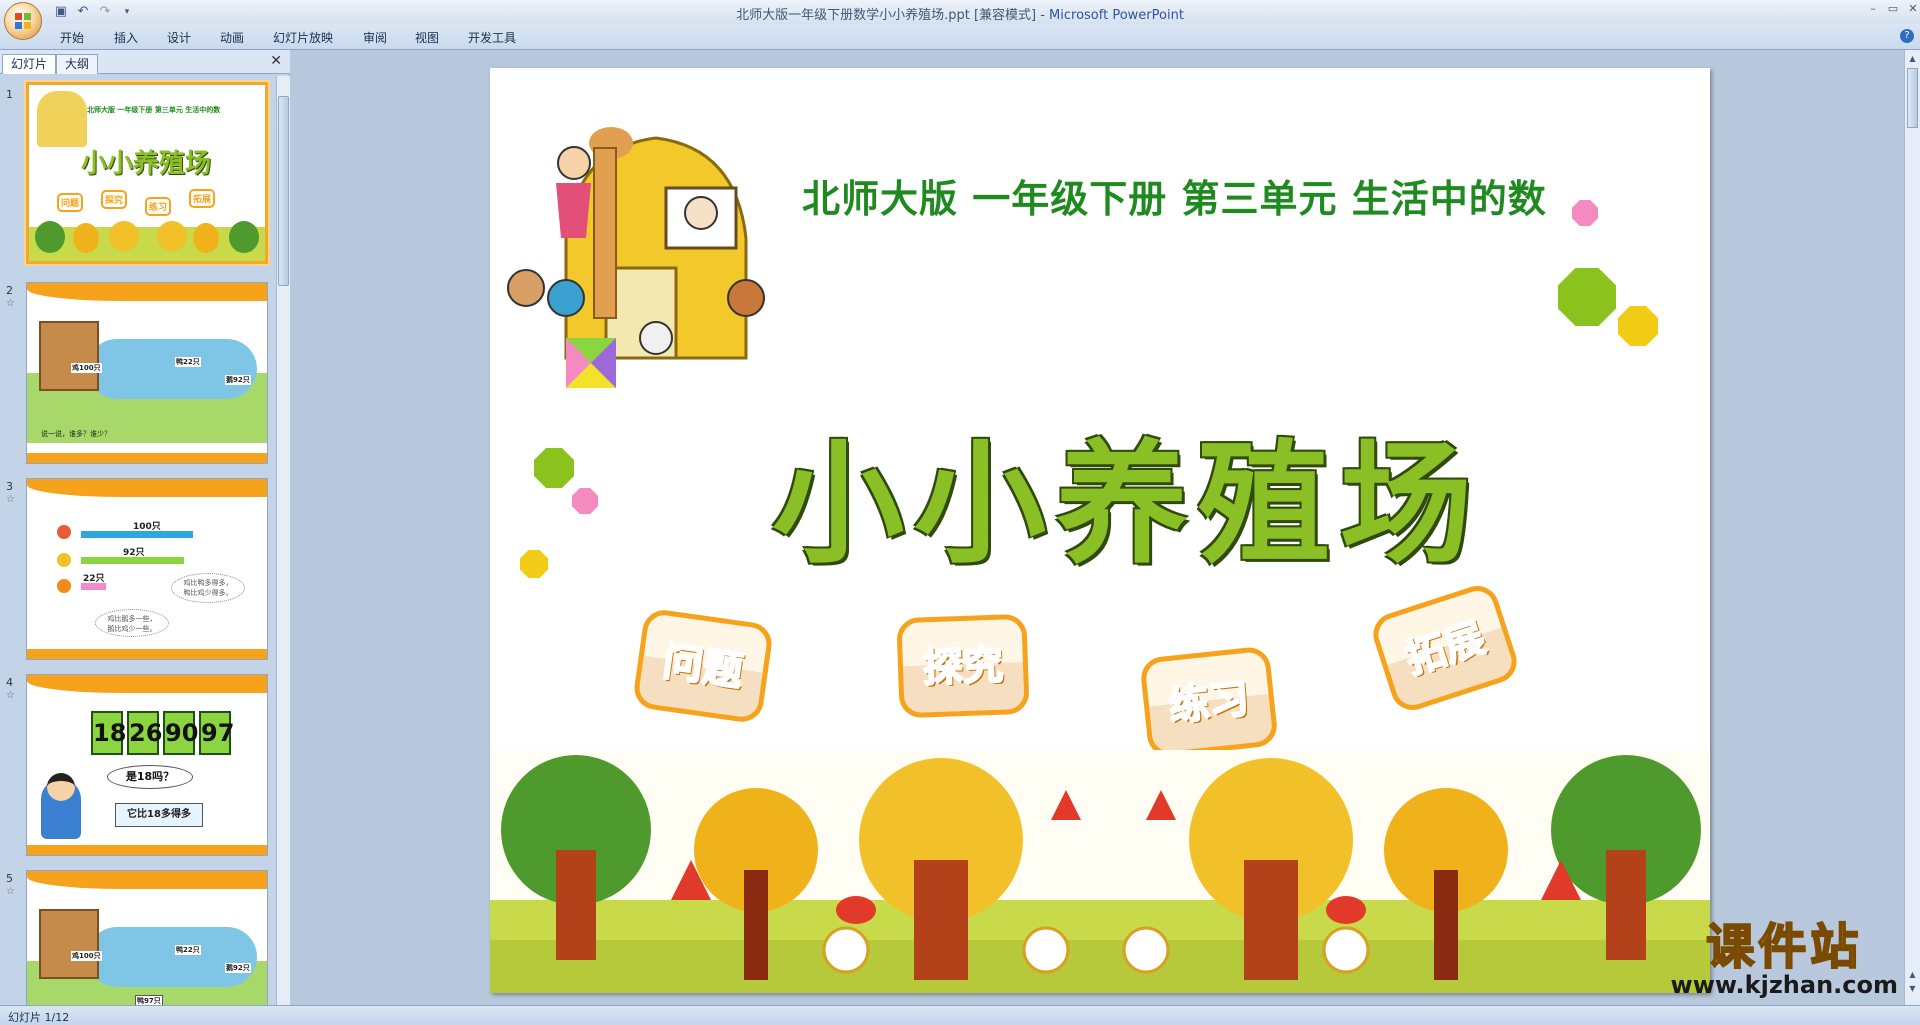 Image resolution: width=1920 pixels, height=1025 pixels. Describe the element at coordinates (108, 733) in the screenshot. I see `thumb-number-card: 18` at that location.